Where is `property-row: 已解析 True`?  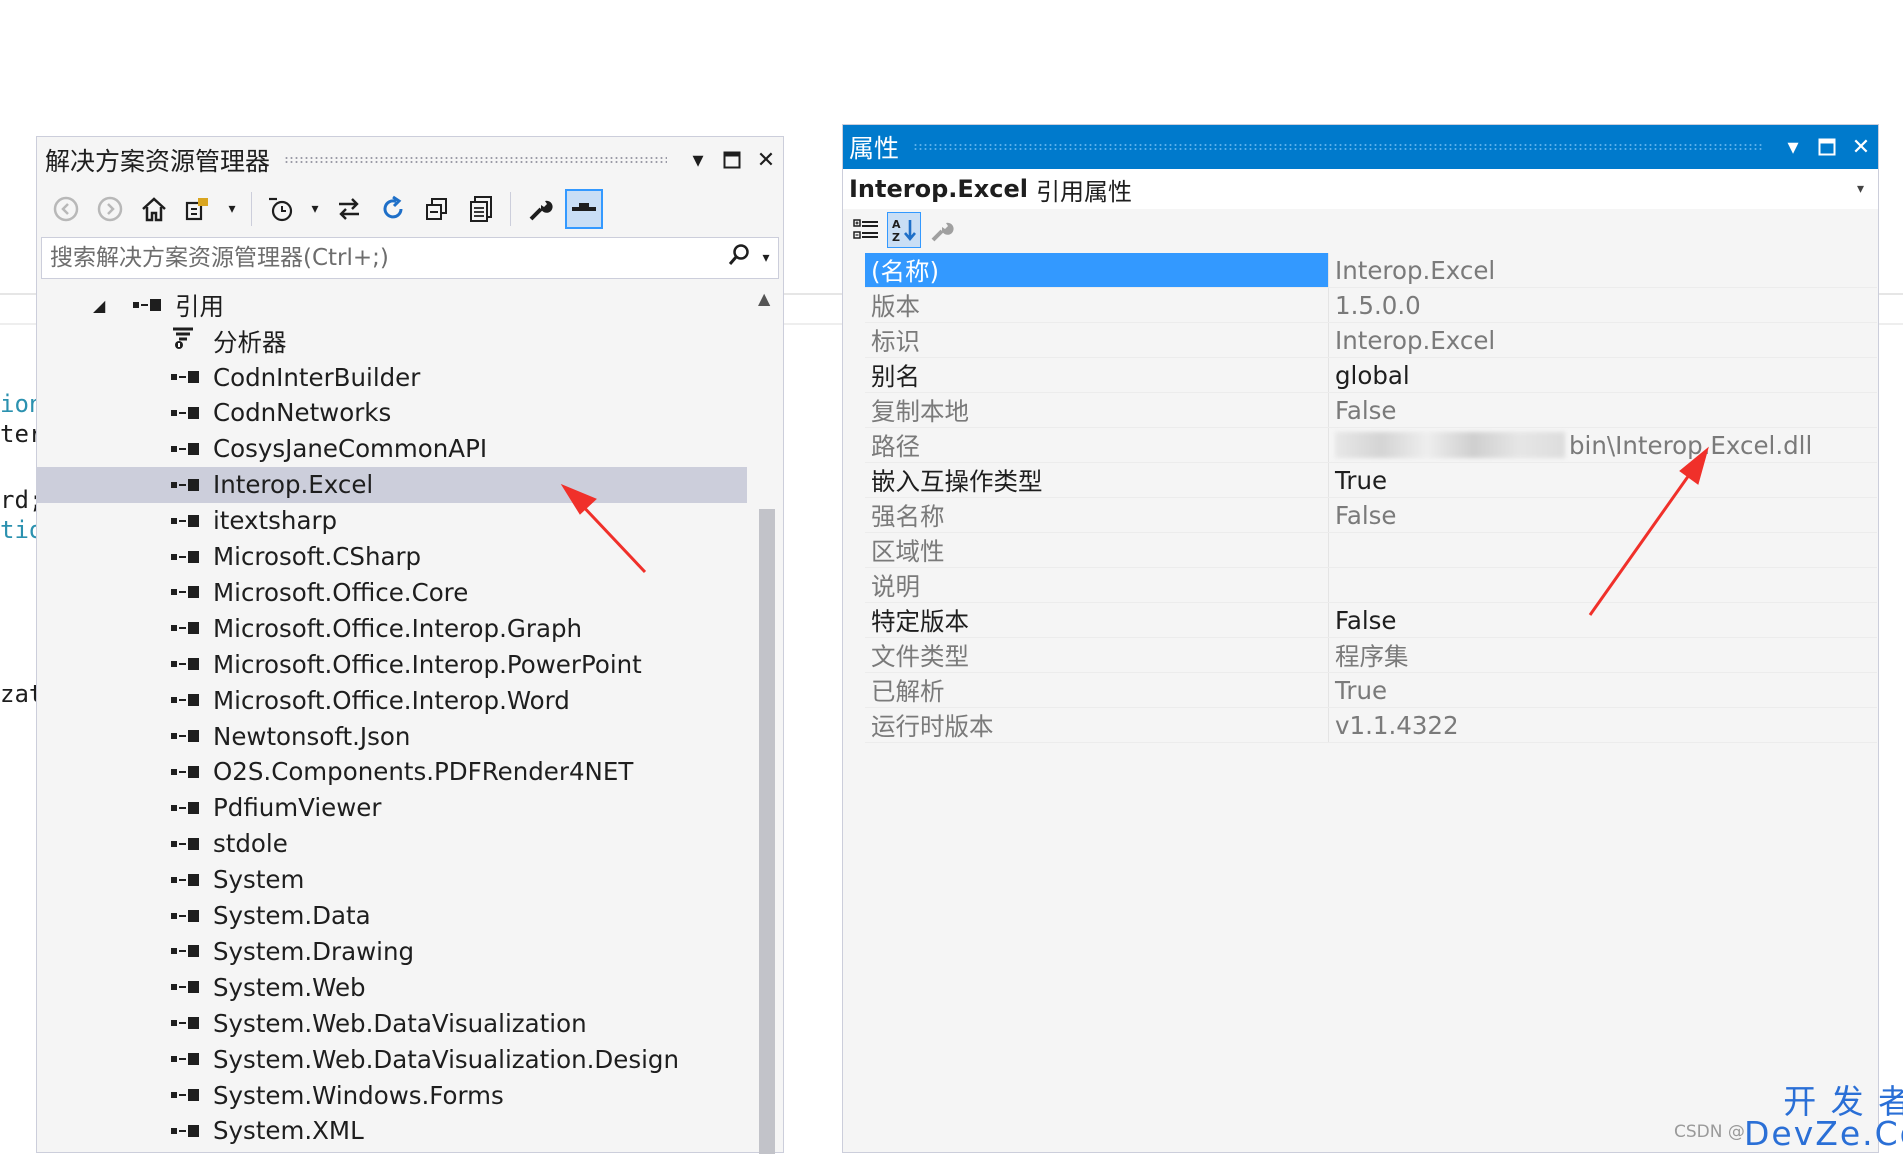 property-row: 已解析 True is located at coordinates (1371, 690).